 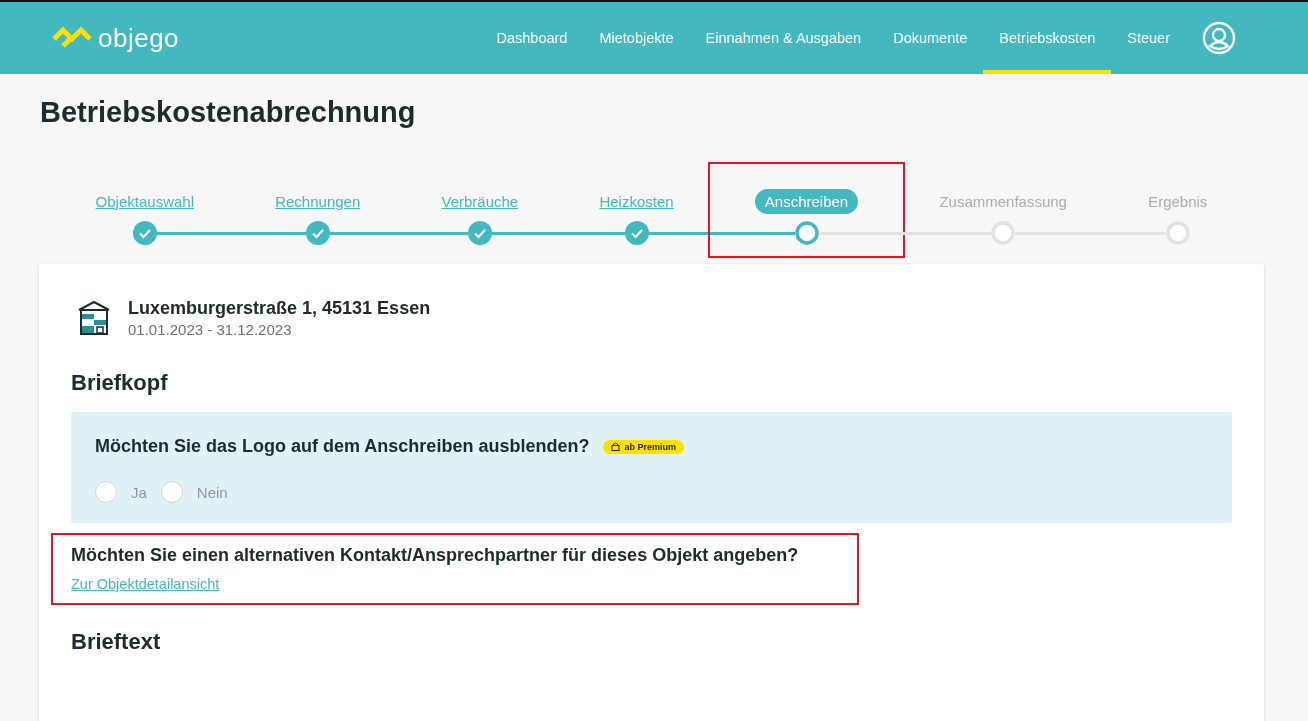 What do you see at coordinates (228, 112) in the screenshot?
I see `page-title: Betriebskostenabrechnung` at bounding box center [228, 112].